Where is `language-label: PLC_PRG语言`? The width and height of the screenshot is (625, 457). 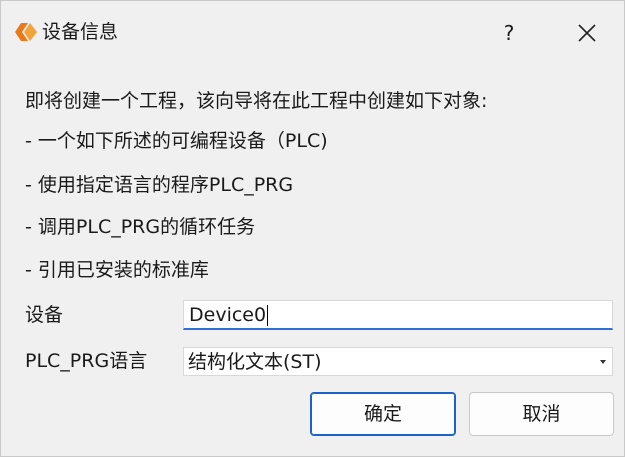 language-label: PLC_PRG语言 is located at coordinates (86, 361).